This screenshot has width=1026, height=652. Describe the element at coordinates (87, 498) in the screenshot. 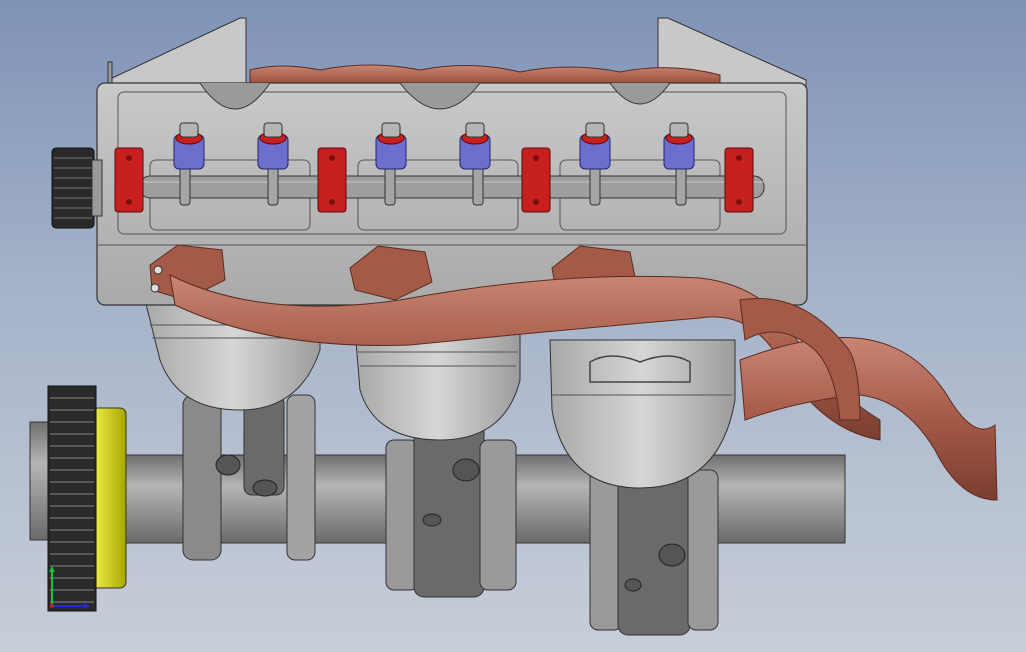

I see `crank-pulley` at that location.